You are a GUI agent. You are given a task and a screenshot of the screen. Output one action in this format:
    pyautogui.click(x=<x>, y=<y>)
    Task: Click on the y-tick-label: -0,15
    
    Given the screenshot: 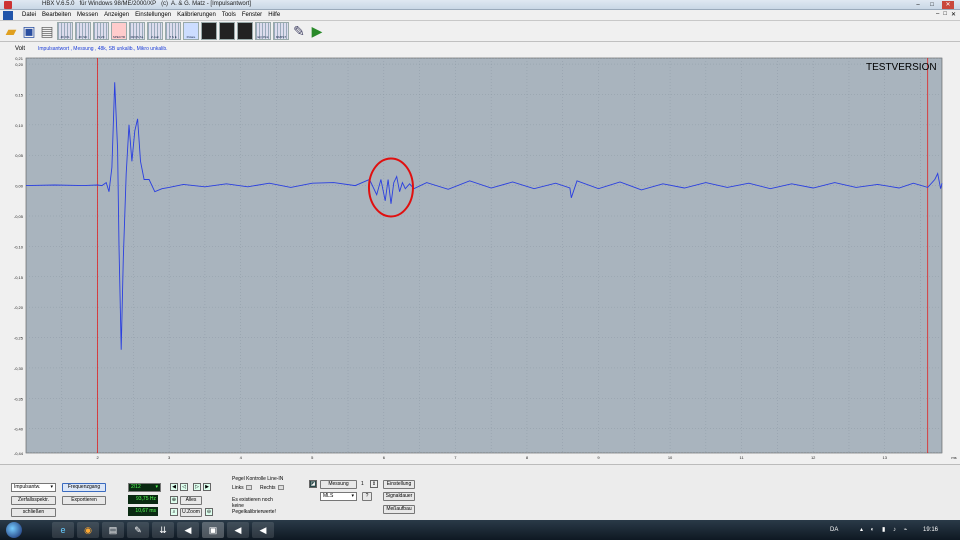 What is the action you would take?
    pyautogui.click(x=19, y=277)
    